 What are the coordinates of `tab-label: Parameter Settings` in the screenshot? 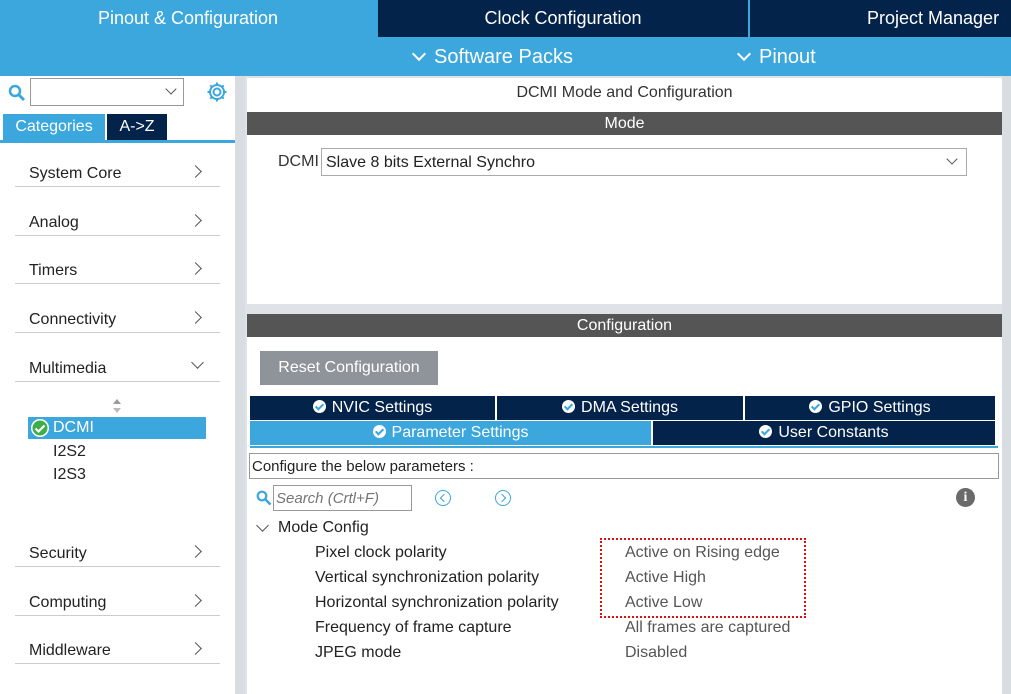 It's located at (460, 432).